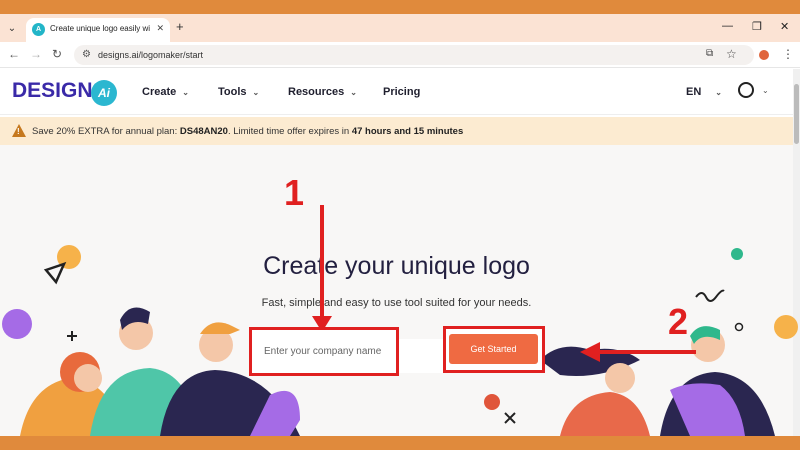  What do you see at coordinates (289, 131) in the screenshot?
I see `promo-middle: . Limited time offer expires in` at bounding box center [289, 131].